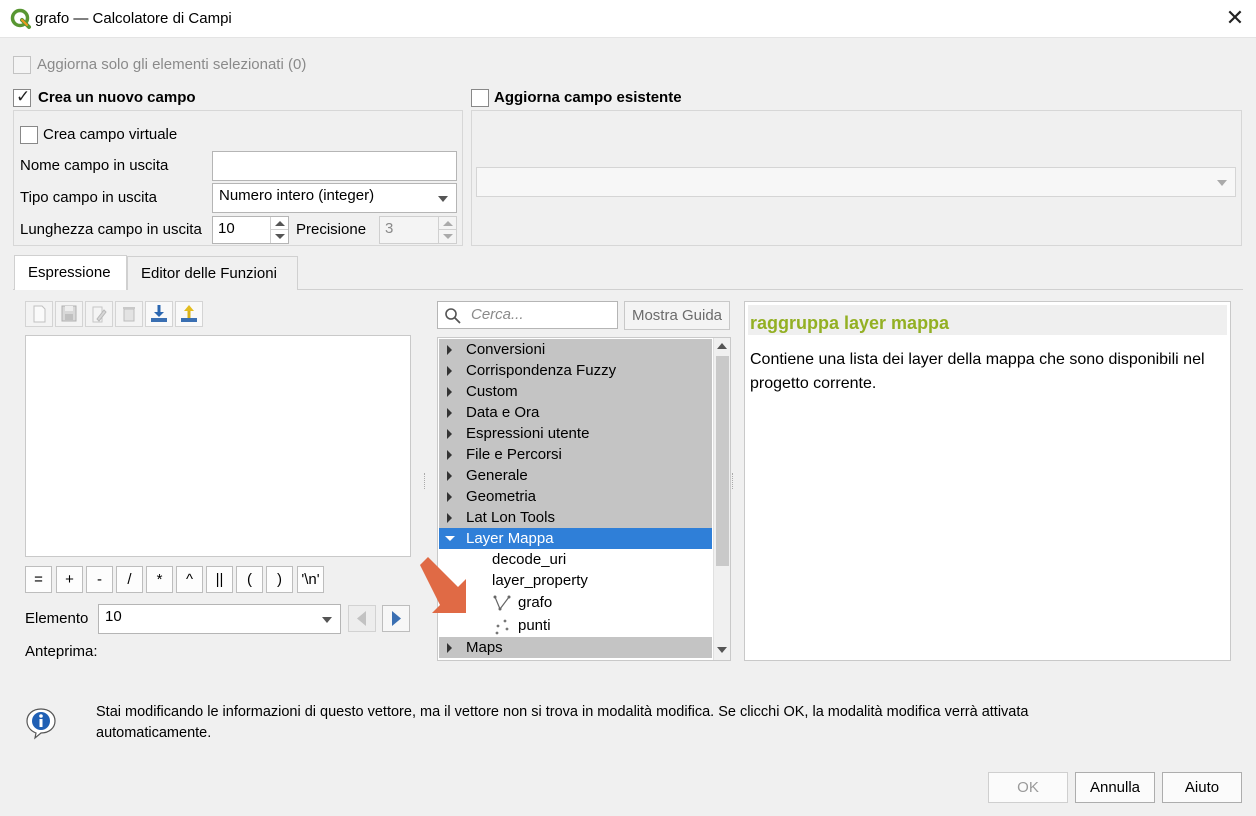 This screenshot has height=816, width=1256. I want to click on tree-group-fuzzy: Corrispondenza Fuzzy, so click(575, 370).